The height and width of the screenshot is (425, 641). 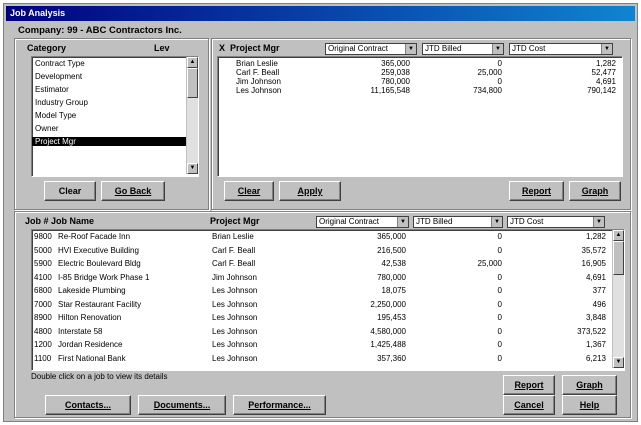 I want to click on summary-pm-cell: Brian Leslie, so click(x=257, y=63).